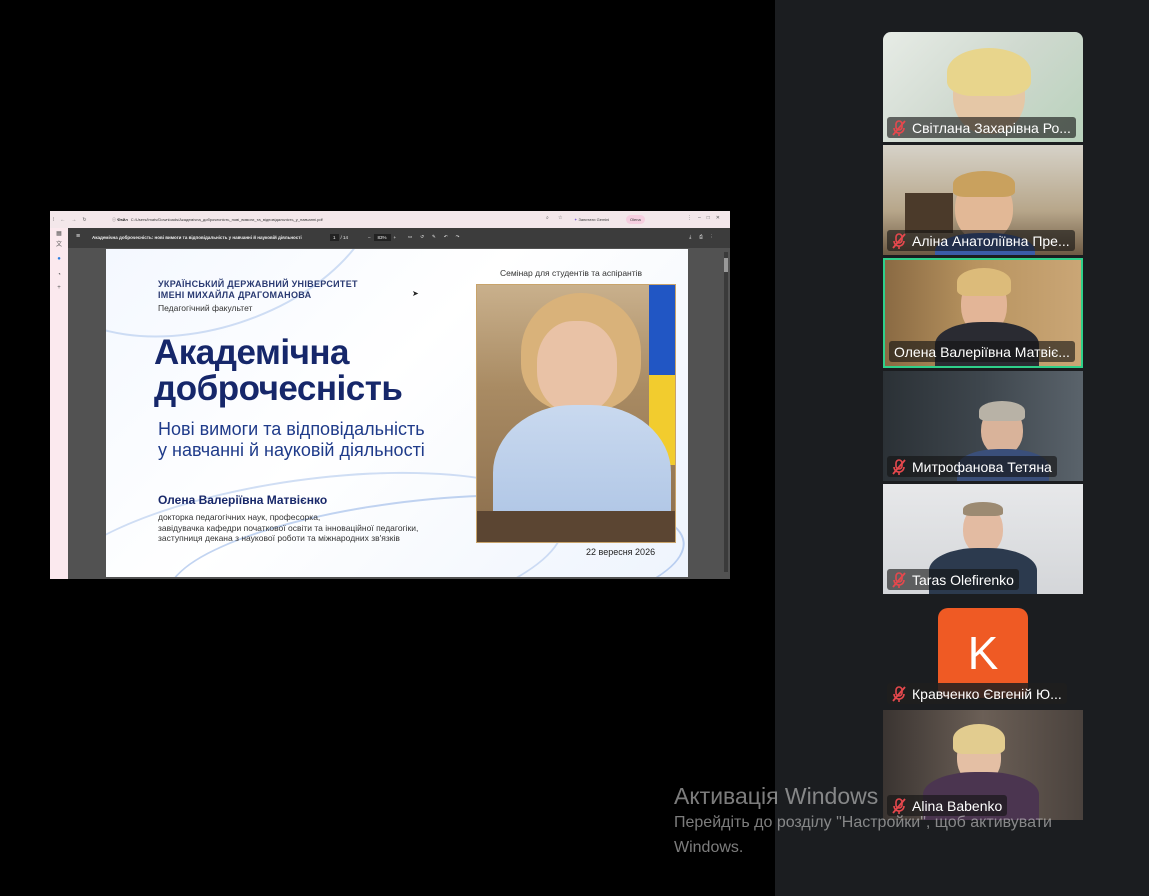  Describe the element at coordinates (252, 352) in the screenshot. I see `slide-title-line-1: Академічна` at that location.